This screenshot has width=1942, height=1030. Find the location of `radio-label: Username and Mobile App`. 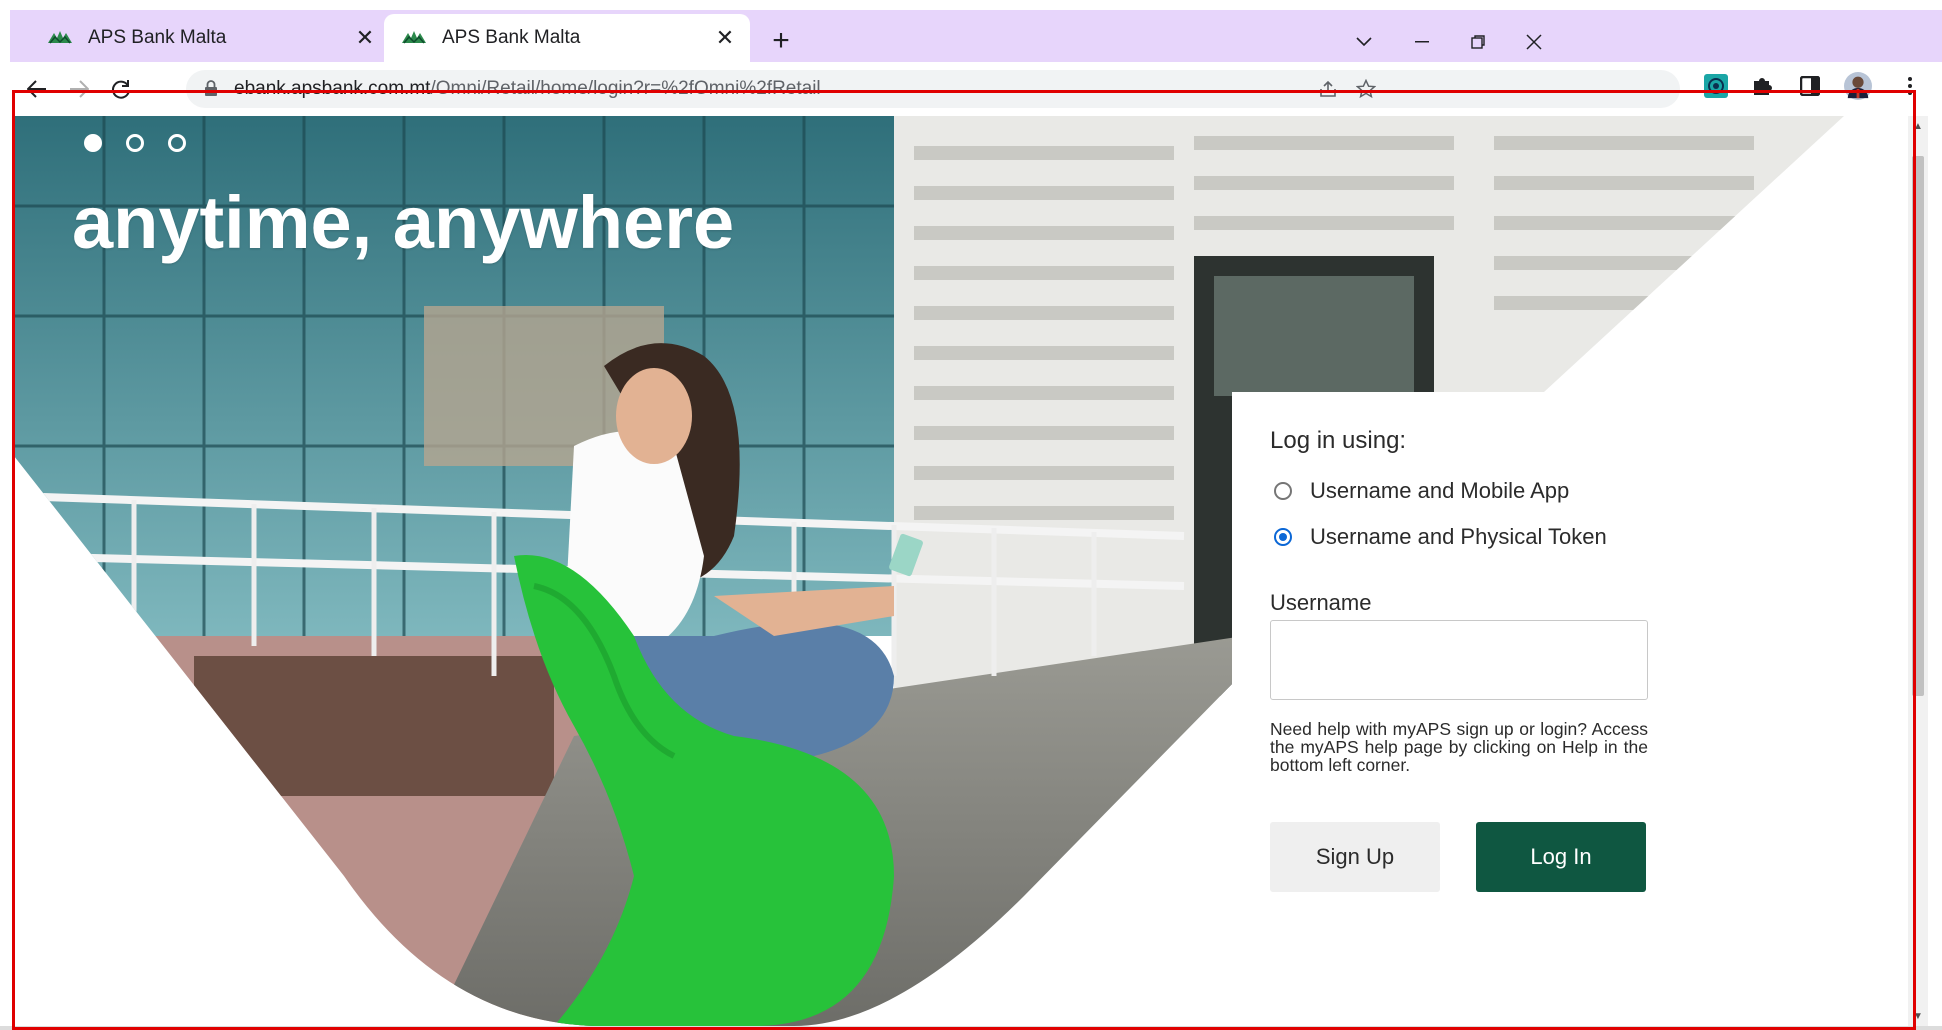

radio-label: Username and Mobile App is located at coordinates (1439, 491).